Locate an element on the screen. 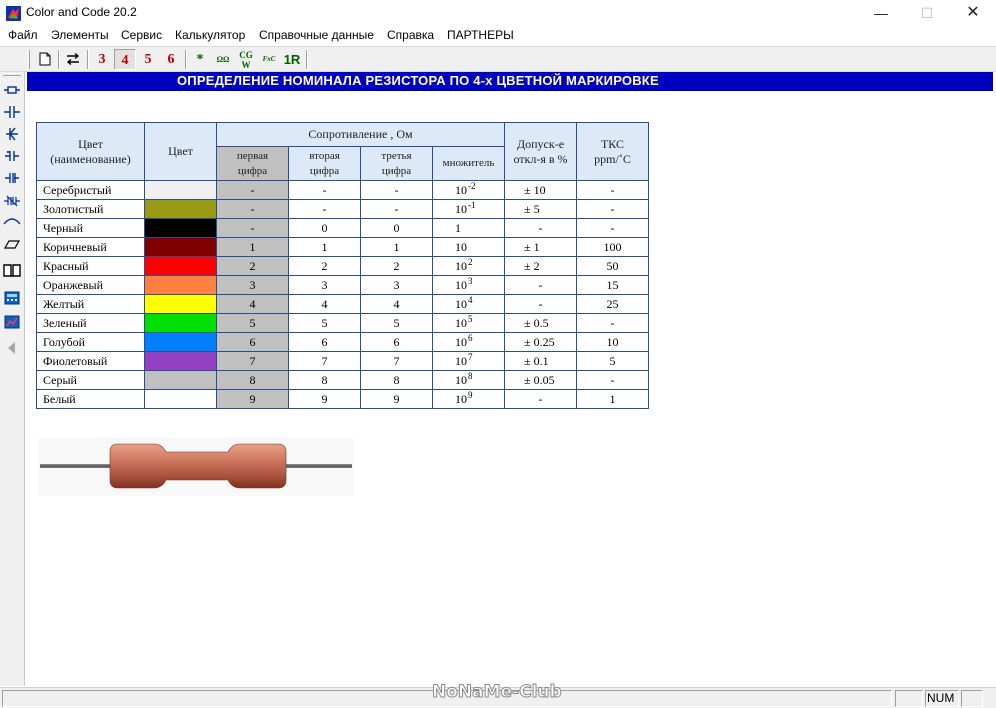 The height and width of the screenshot is (708, 996). digit-1-cell: 7 is located at coordinates (252, 361).